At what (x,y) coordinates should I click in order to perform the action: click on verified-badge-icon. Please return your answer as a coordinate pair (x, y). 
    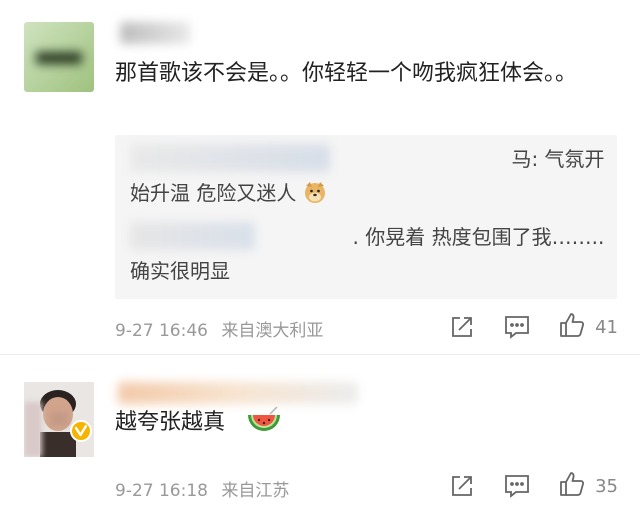
    Looking at the image, I should click on (81, 431).